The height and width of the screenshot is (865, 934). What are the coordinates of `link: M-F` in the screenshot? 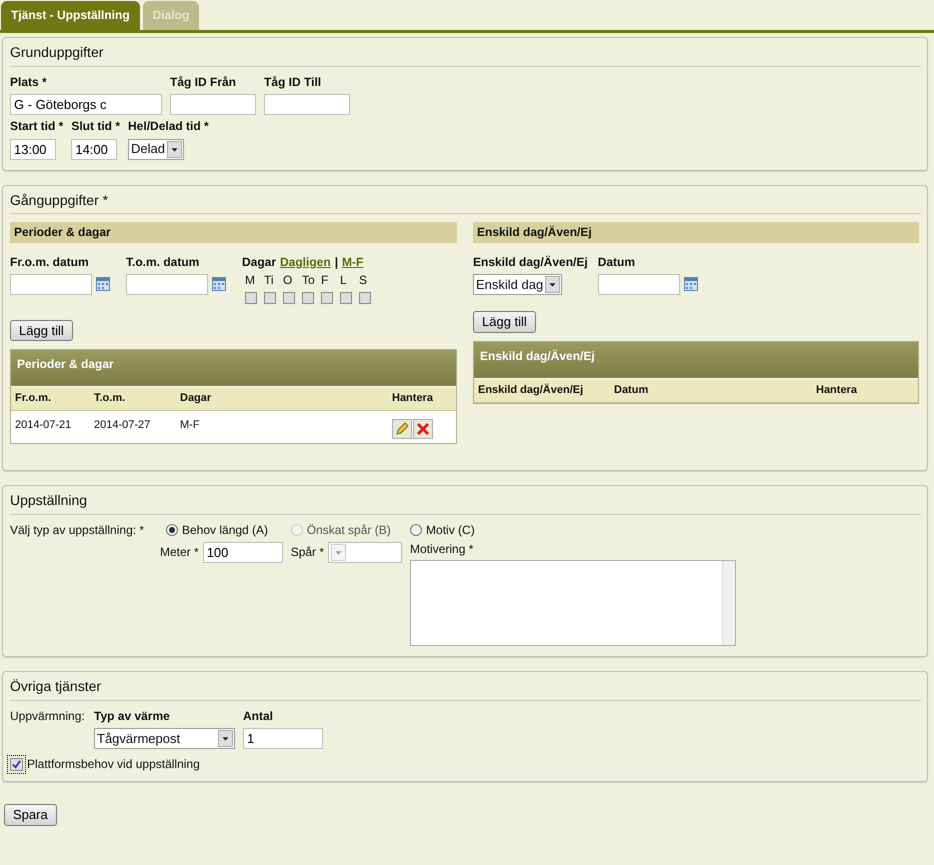 It's located at (353, 262).